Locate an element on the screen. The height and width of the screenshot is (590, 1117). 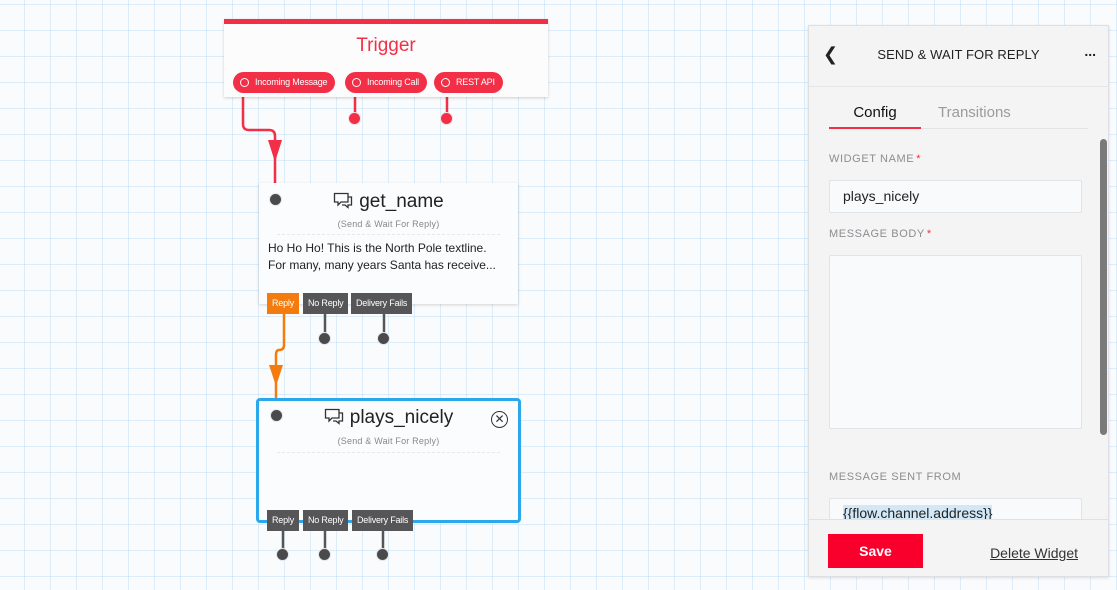
message-body-textarea is located at coordinates (955, 342).